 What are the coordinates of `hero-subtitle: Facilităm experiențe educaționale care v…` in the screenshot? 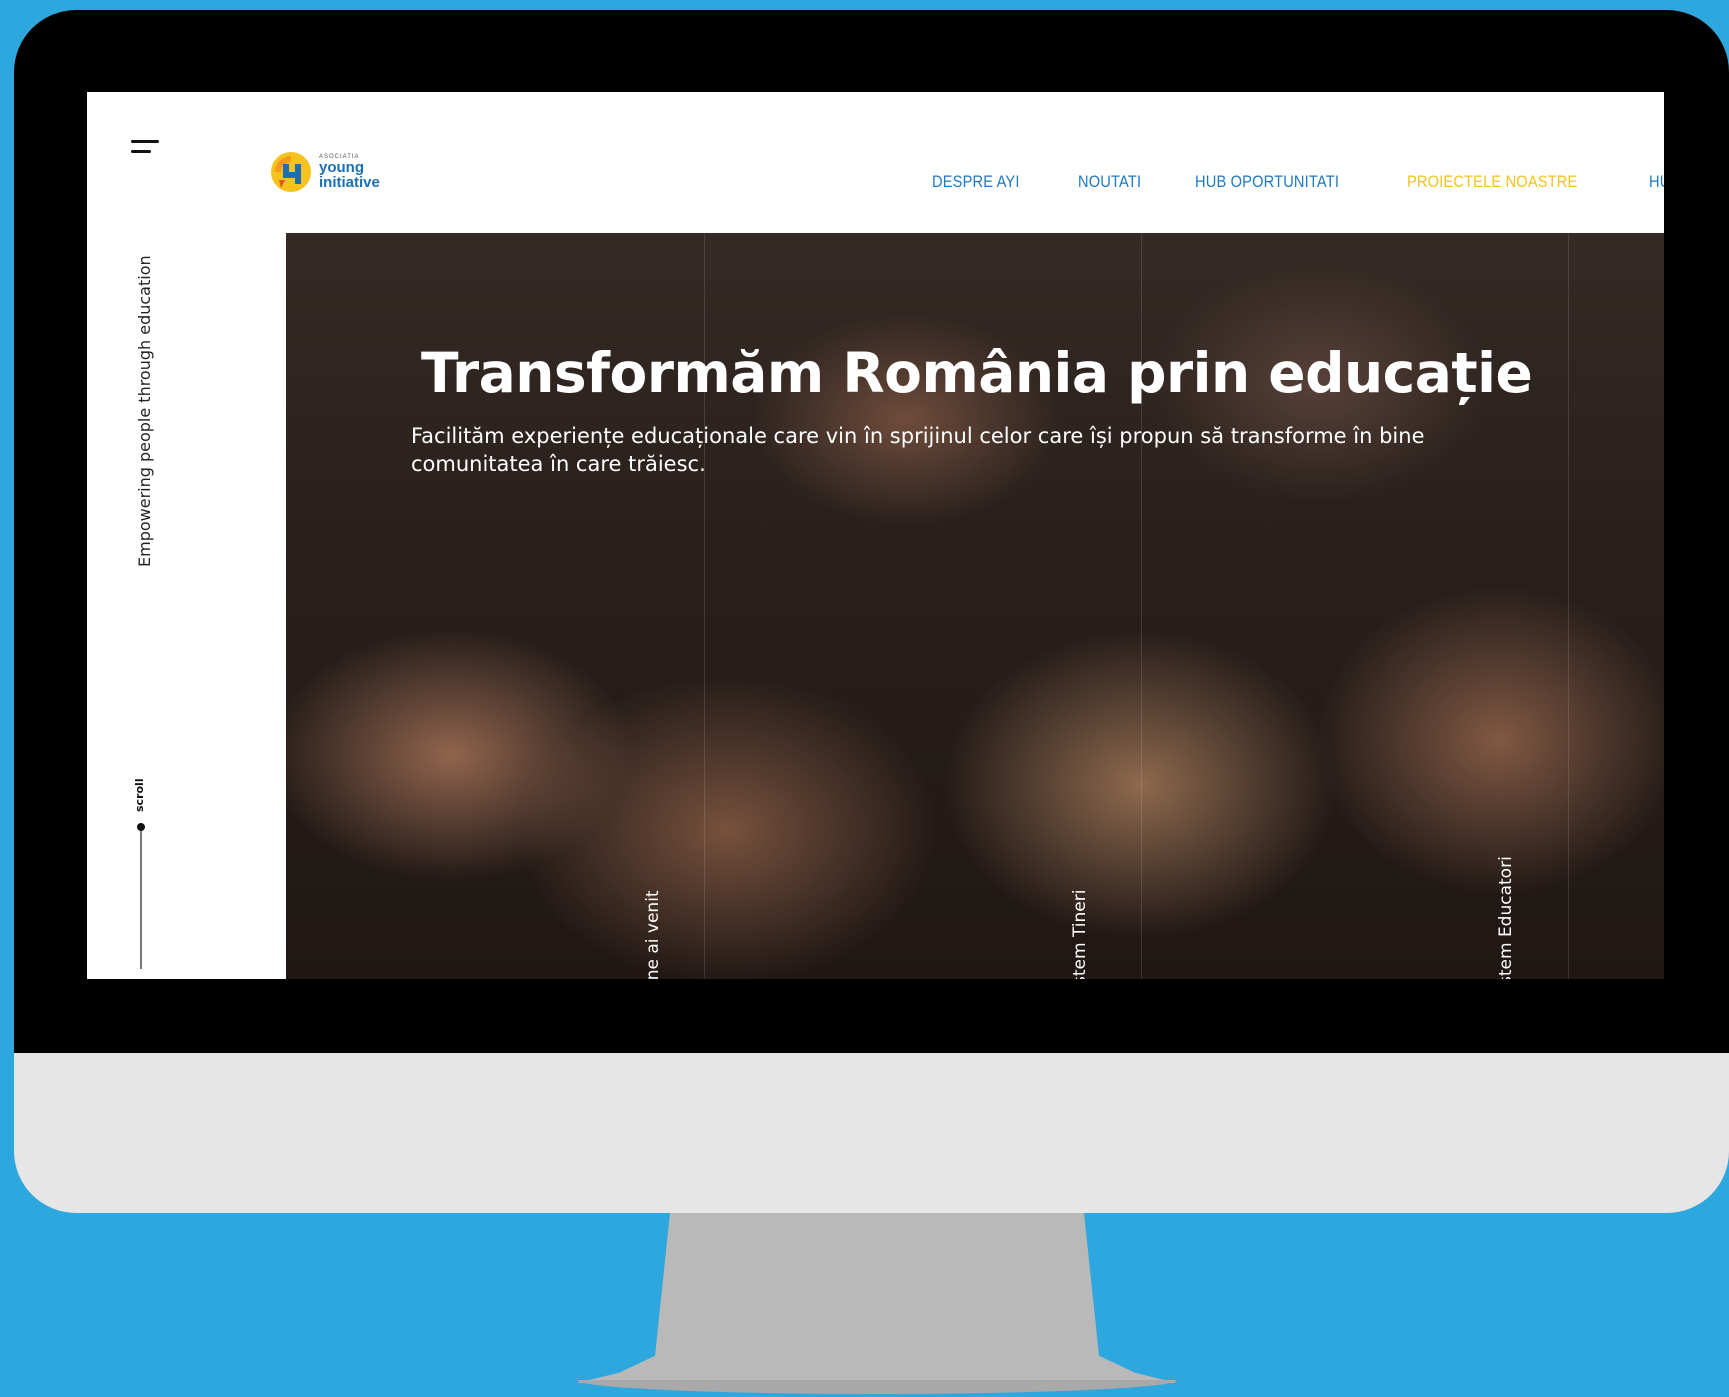 It's located at (918, 450).